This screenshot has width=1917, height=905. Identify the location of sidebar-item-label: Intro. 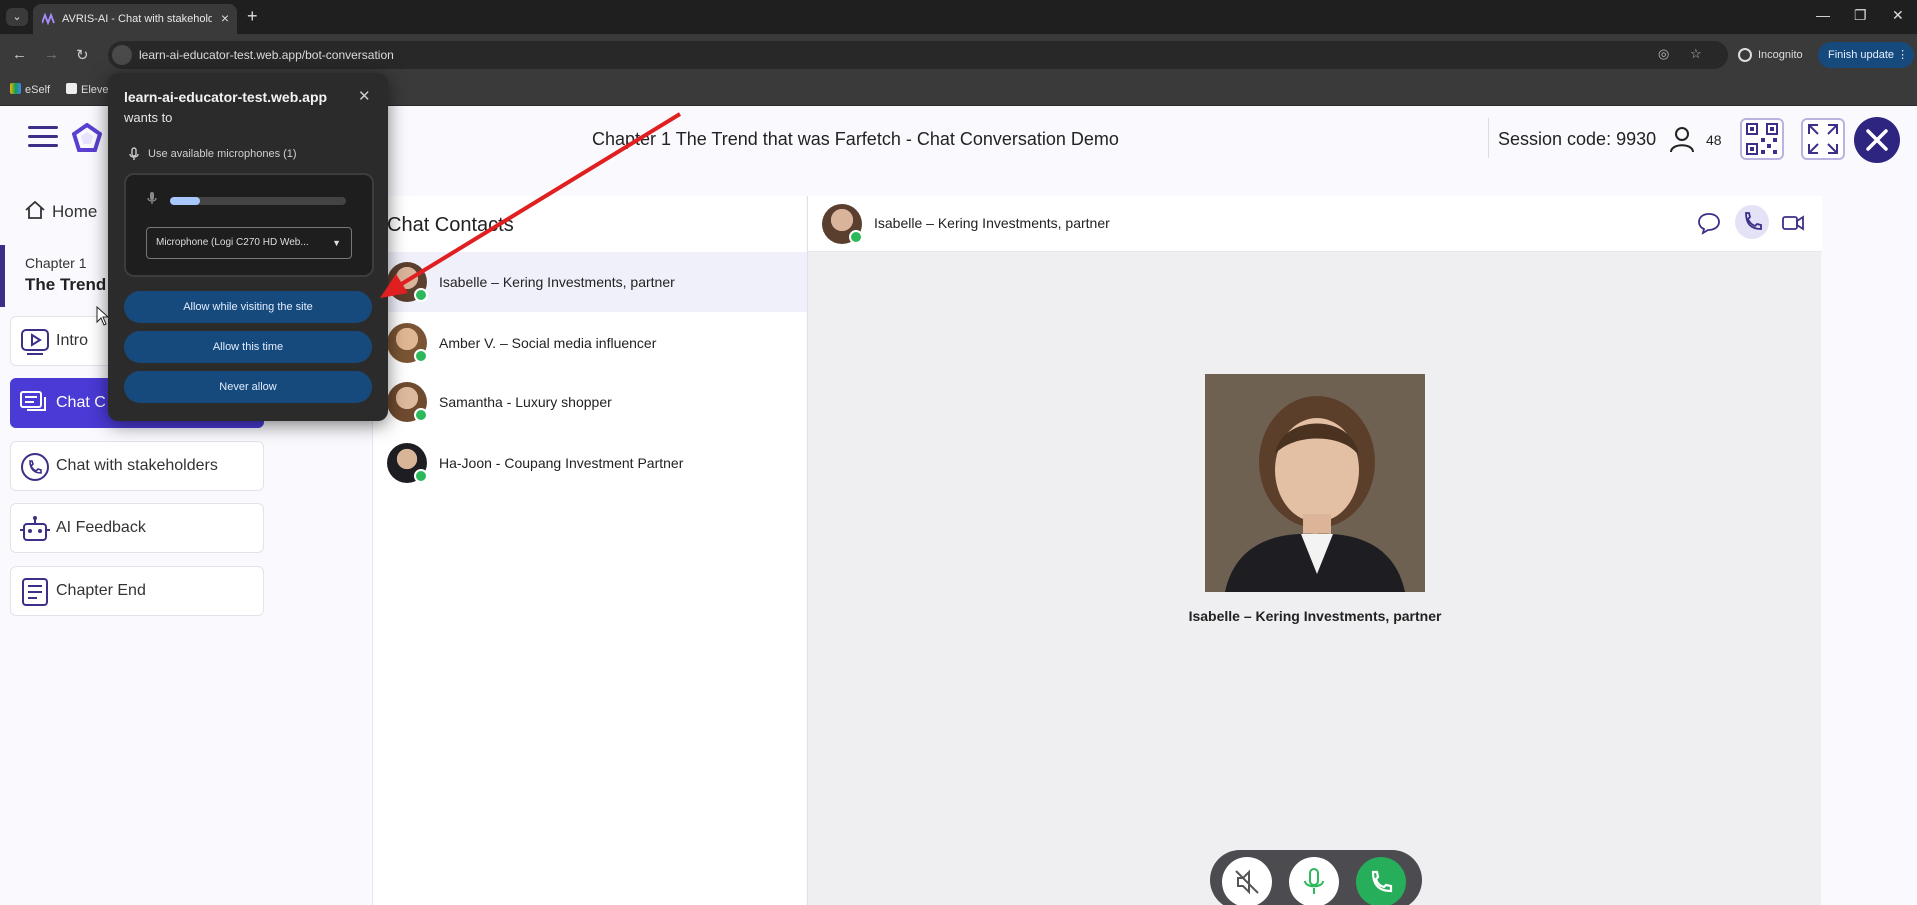
(72, 340).